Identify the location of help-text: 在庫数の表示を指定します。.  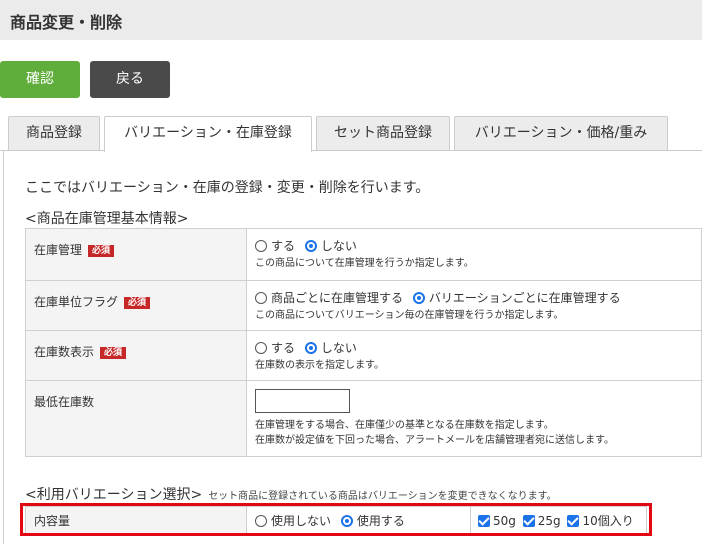
(319, 365).